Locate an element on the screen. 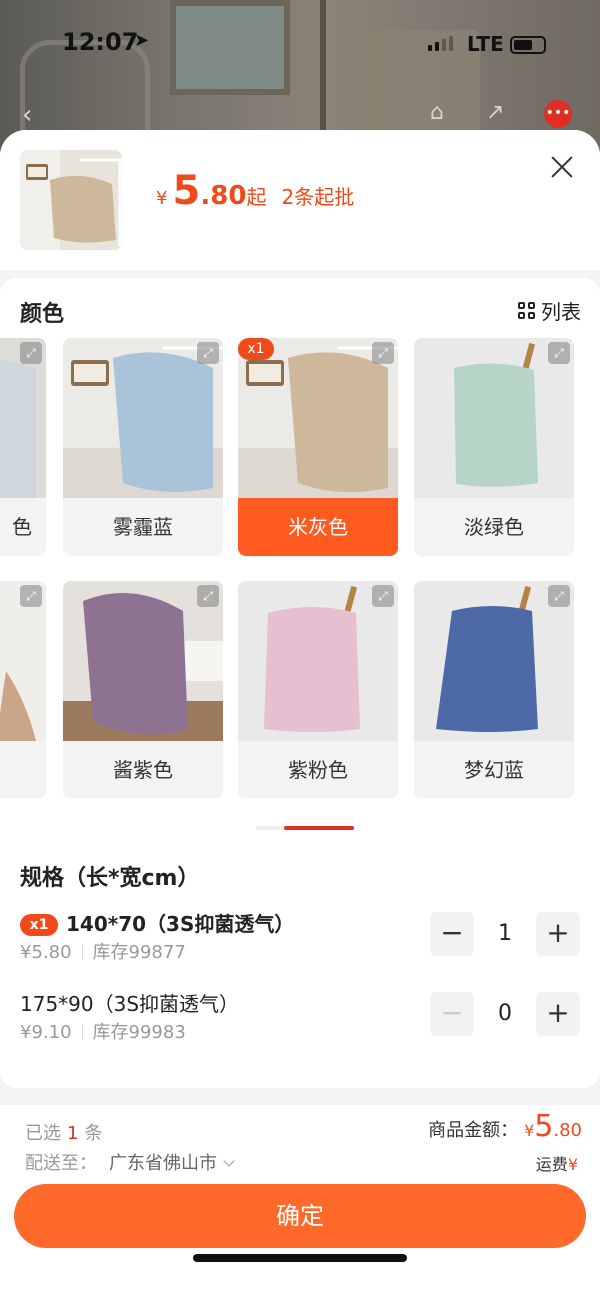 Image resolution: width=600 pixels, height=1300 pixels. color-option-label: 紫粉色 is located at coordinates (318, 770).